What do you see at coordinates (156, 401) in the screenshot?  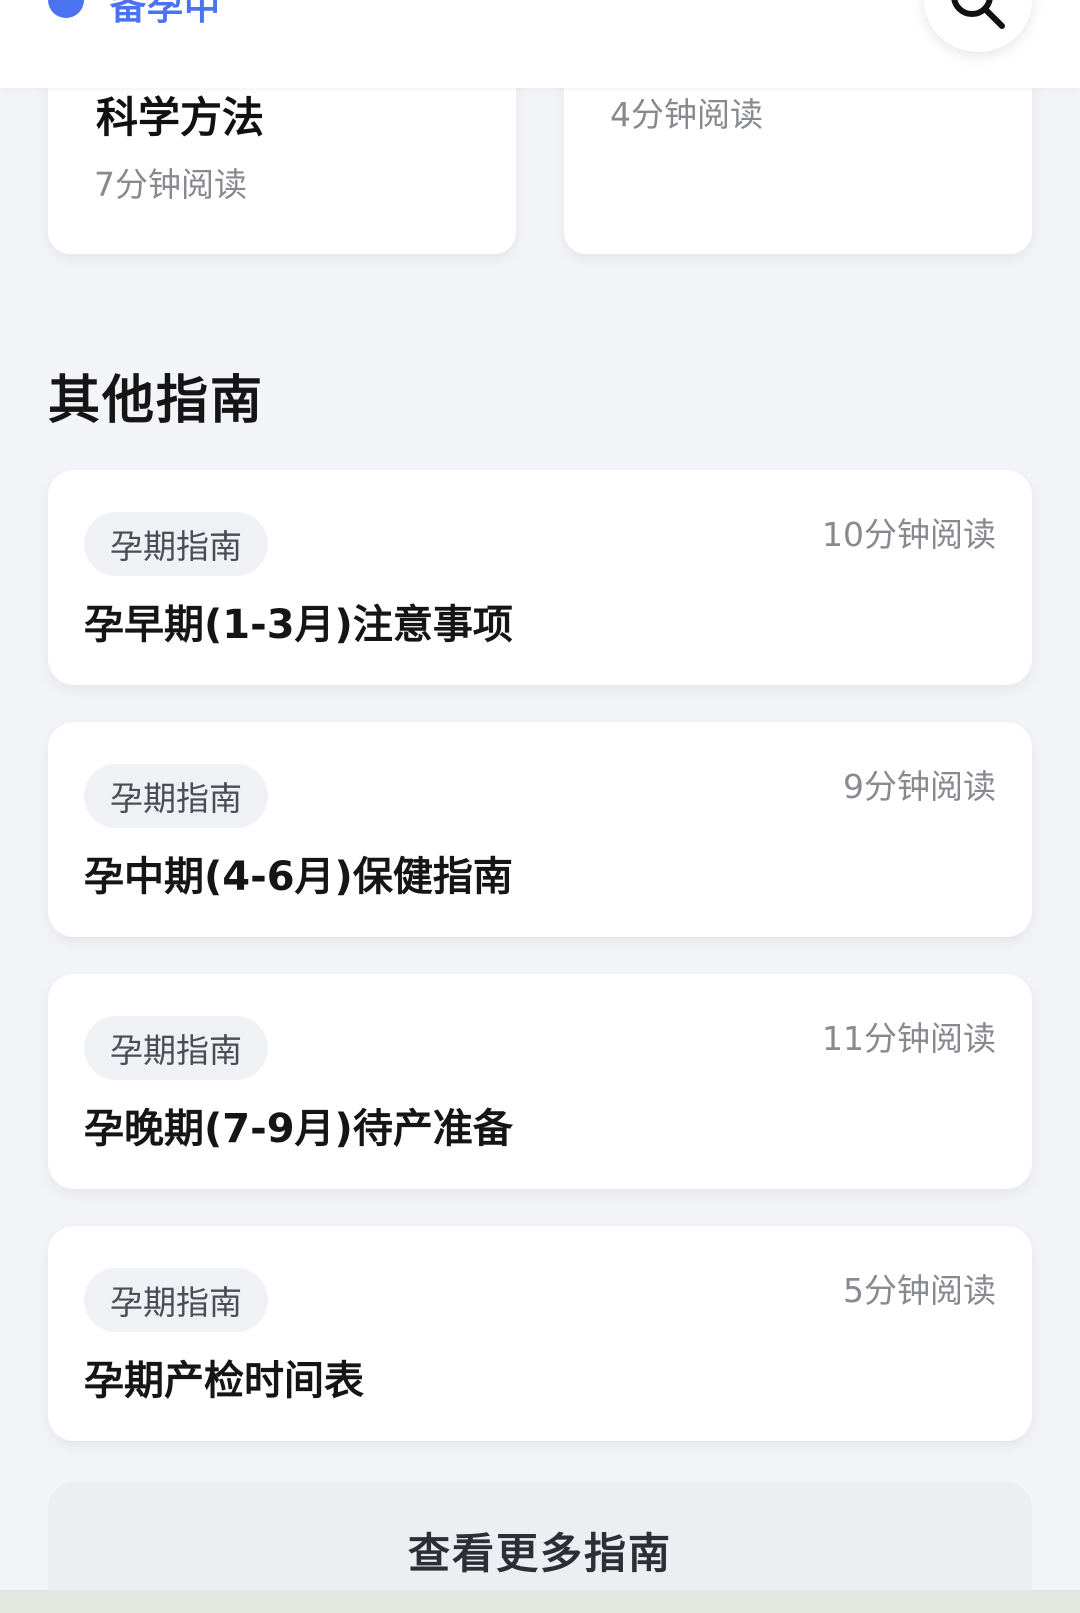 I see `section-title: 其他指南` at bounding box center [156, 401].